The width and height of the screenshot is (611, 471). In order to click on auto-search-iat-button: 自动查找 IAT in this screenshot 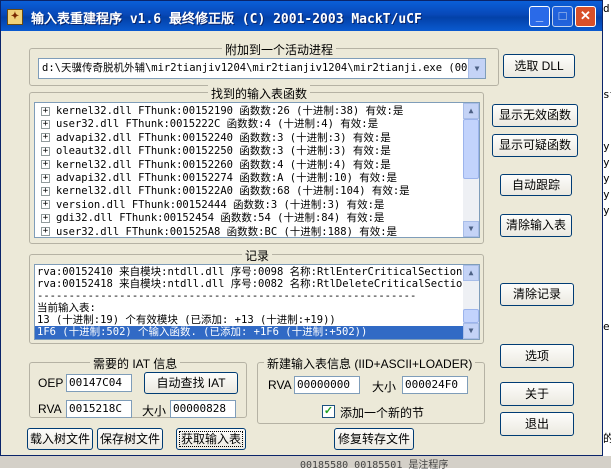, I will do `click(191, 383)`.